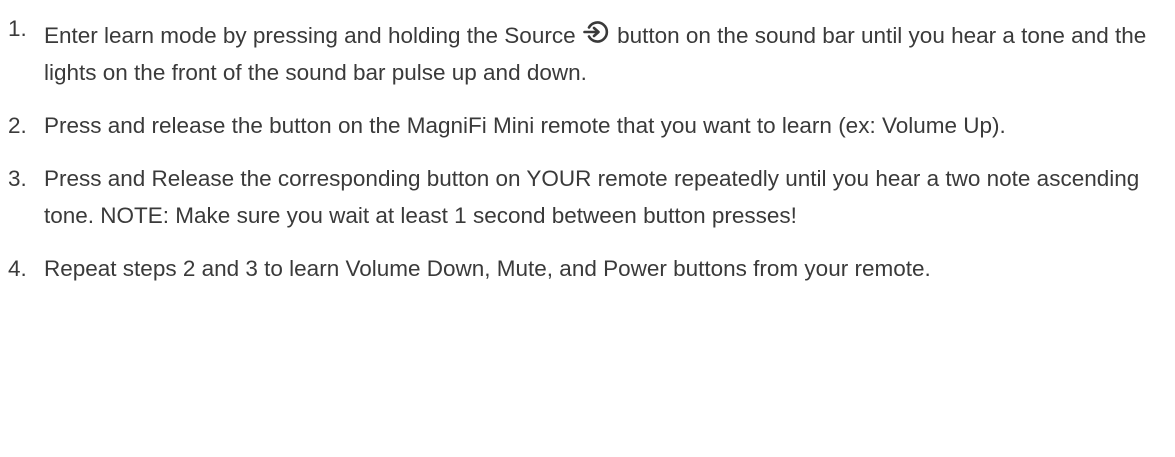 This screenshot has height=457, width=1175. I want to click on step-number: 2., so click(17, 125).